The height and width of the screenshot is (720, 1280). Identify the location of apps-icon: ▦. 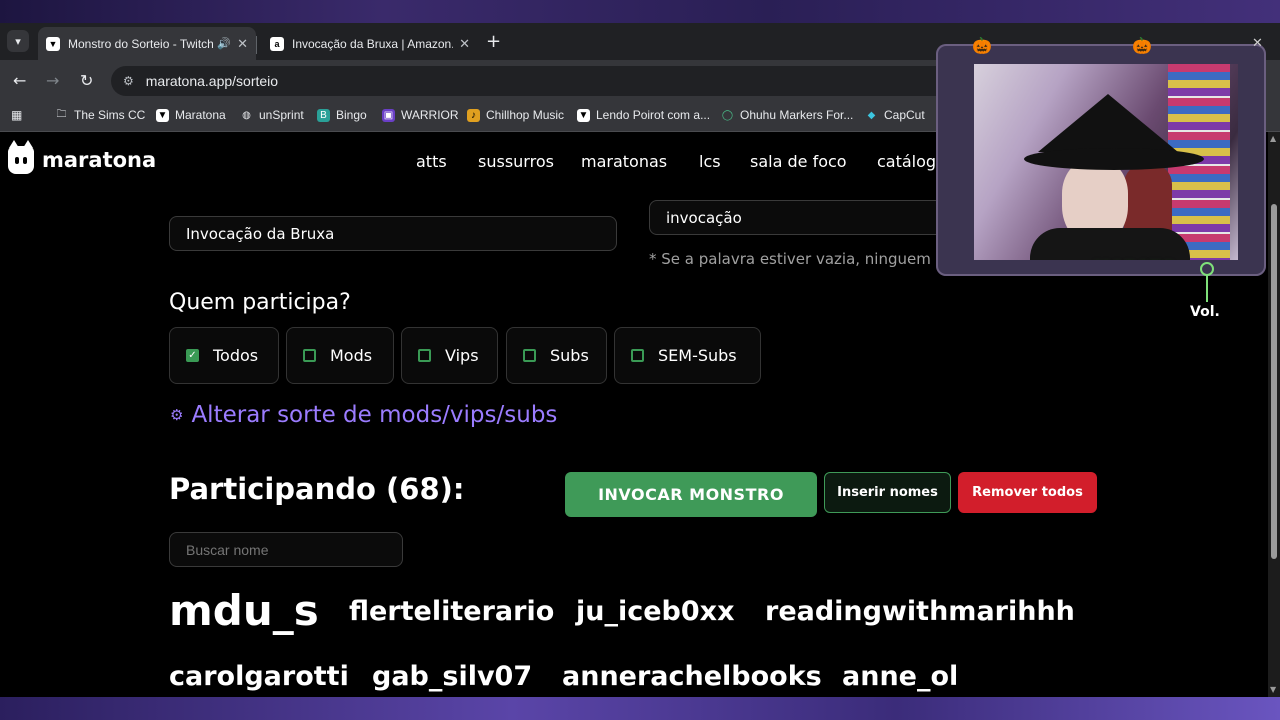
(16, 115).